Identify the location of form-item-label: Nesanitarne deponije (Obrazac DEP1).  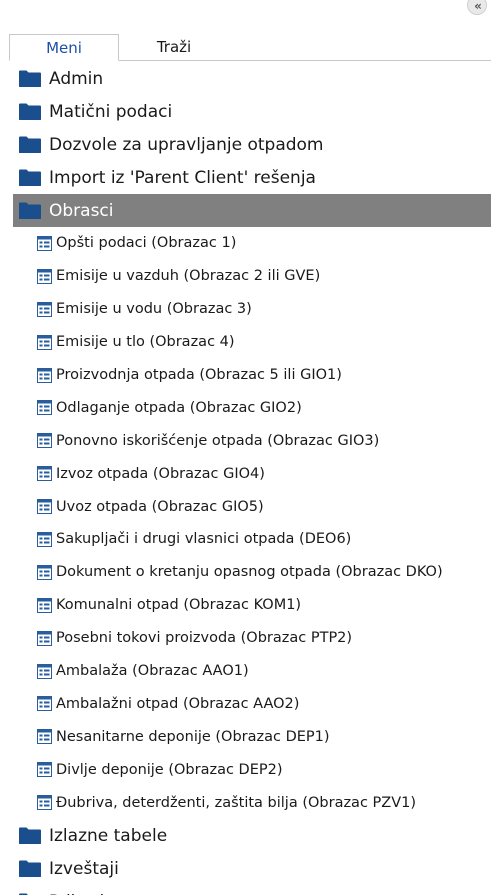
(193, 736).